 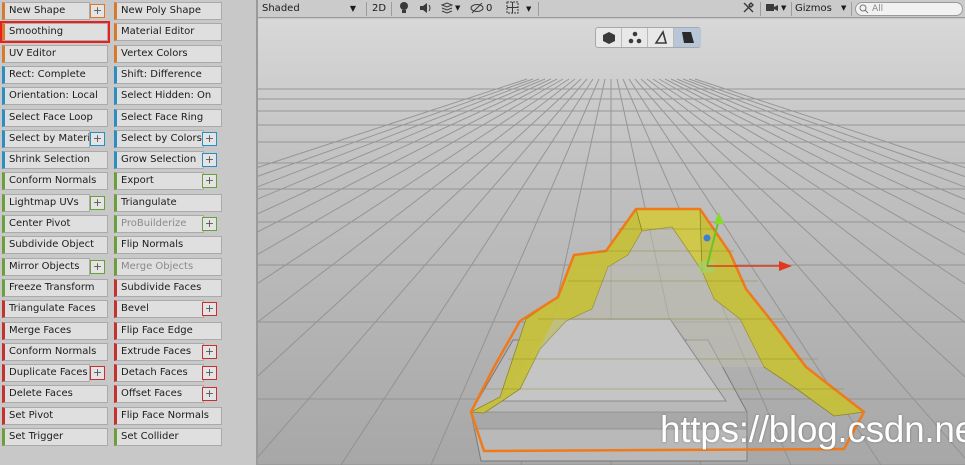 What do you see at coordinates (209, 351) in the screenshot?
I see `extrude-faces-options-plus-icon: +` at bounding box center [209, 351].